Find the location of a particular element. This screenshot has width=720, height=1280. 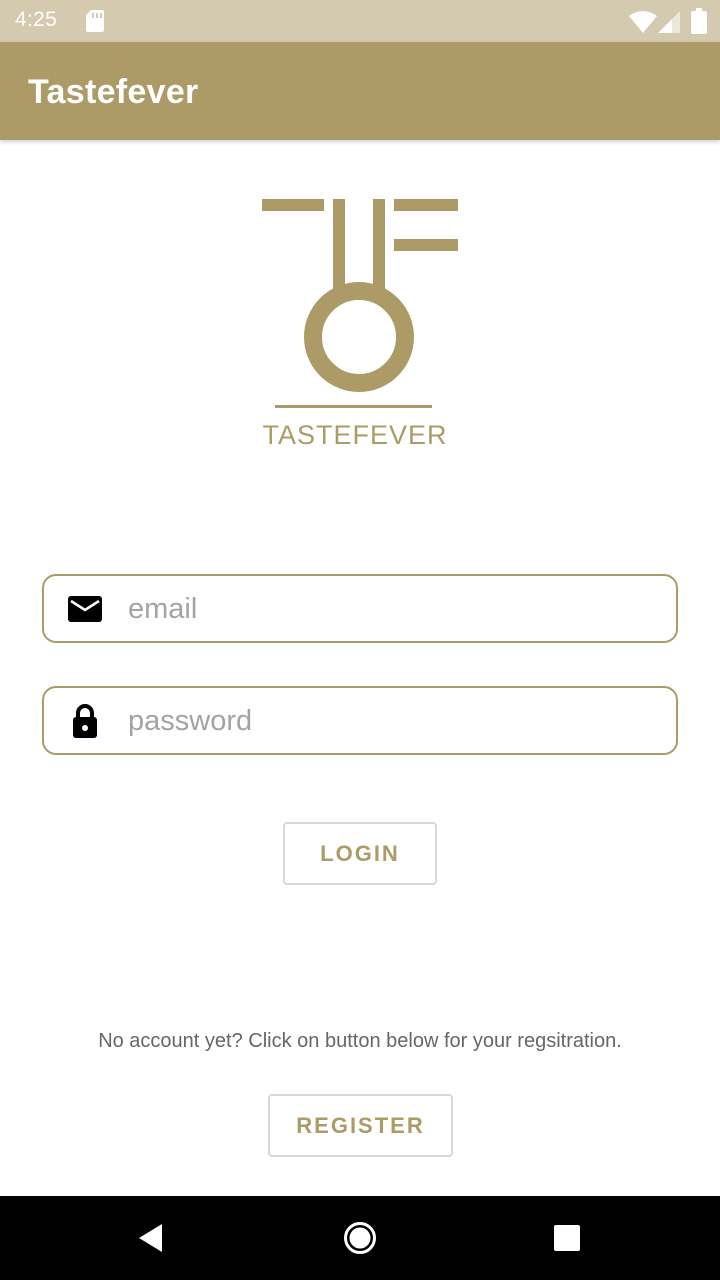

home-icon is located at coordinates (360, 1238).